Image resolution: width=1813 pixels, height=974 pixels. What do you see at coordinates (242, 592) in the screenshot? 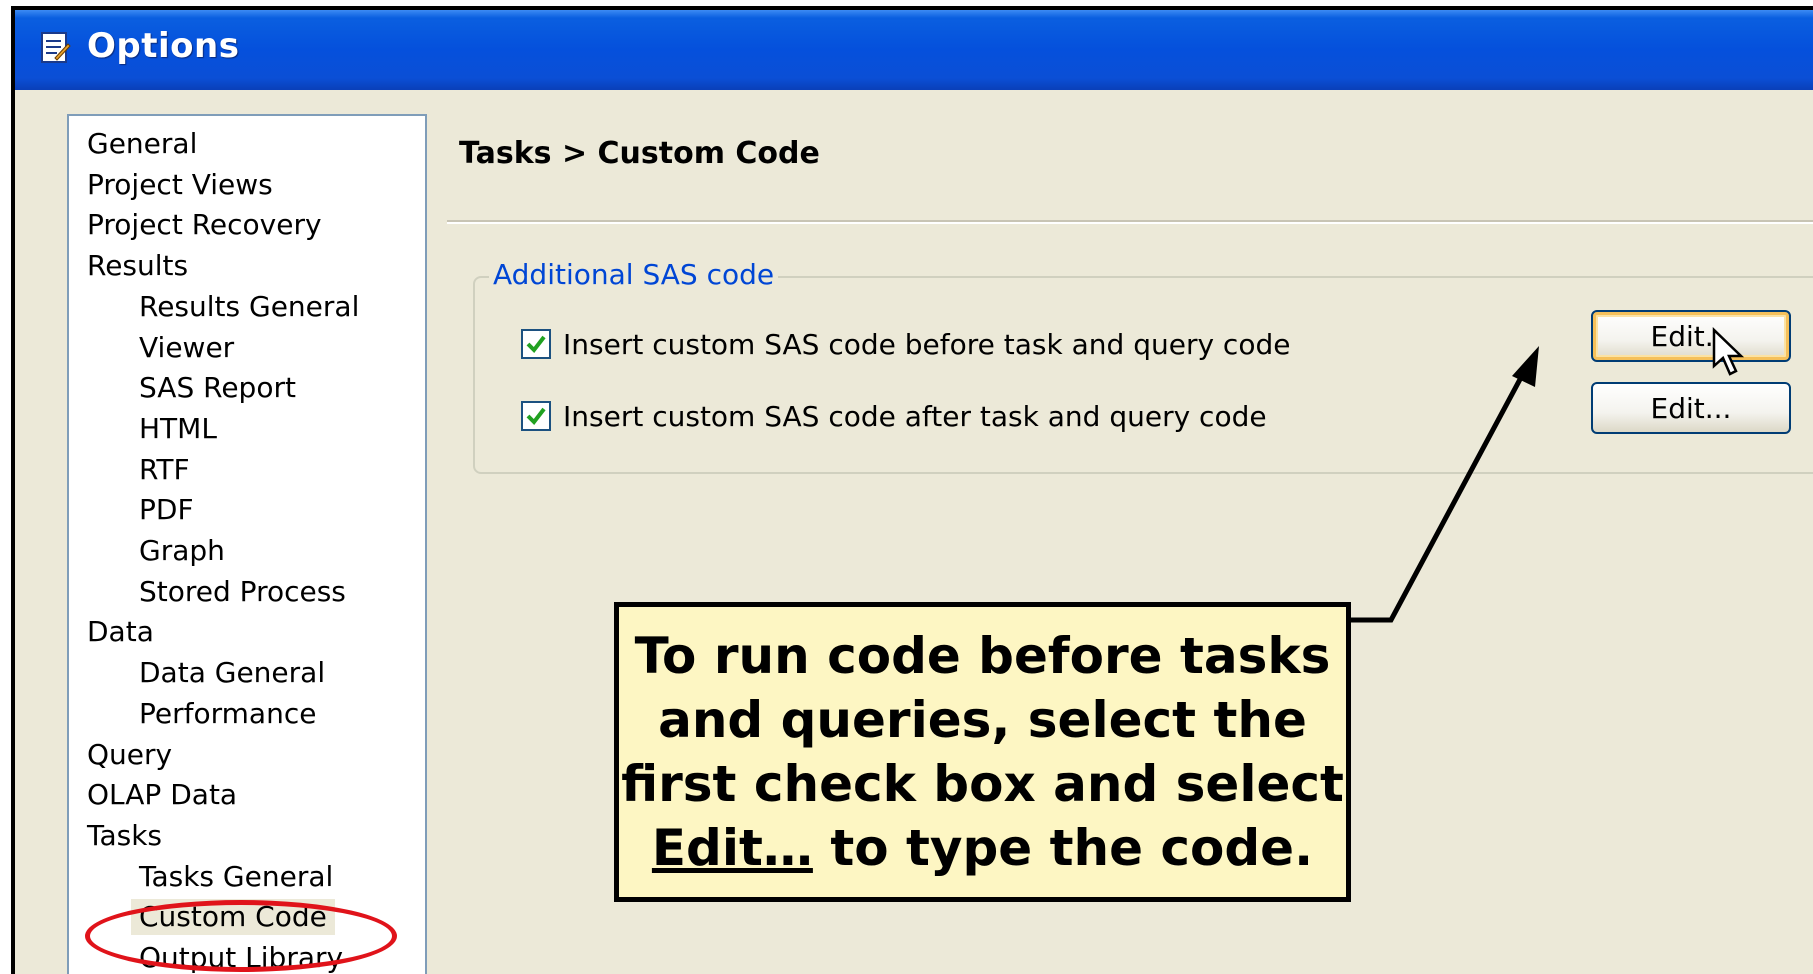
I see `nav-item: Stored Process` at bounding box center [242, 592].